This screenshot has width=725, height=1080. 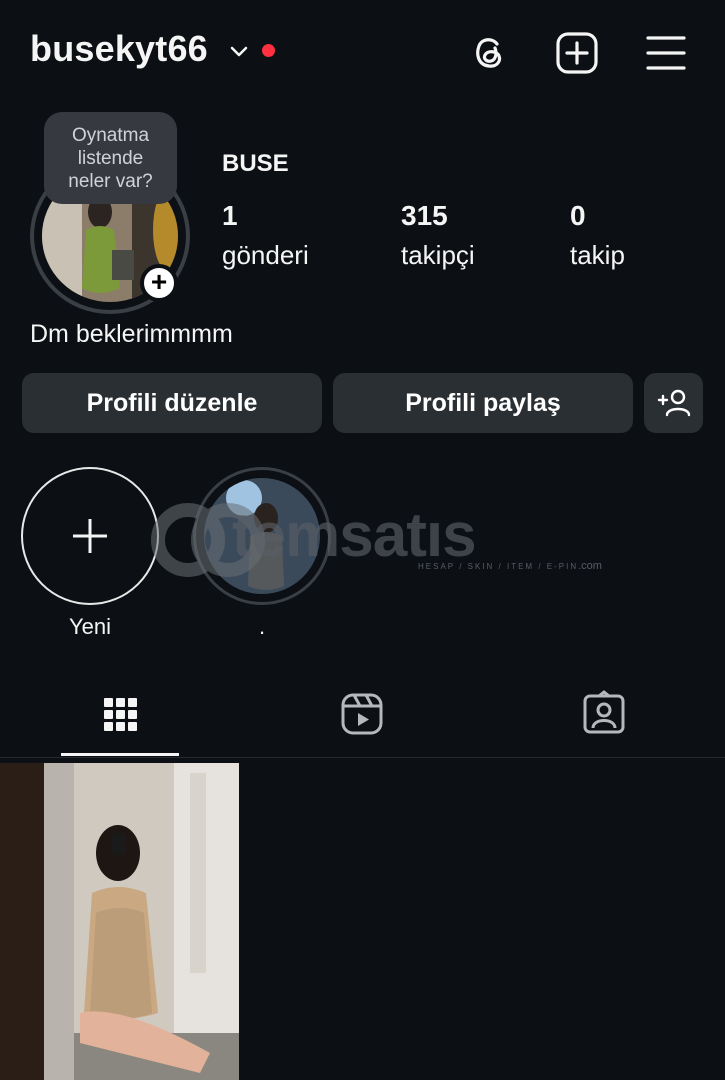 I want to click on posts-label: gönderi, so click(x=265, y=255).